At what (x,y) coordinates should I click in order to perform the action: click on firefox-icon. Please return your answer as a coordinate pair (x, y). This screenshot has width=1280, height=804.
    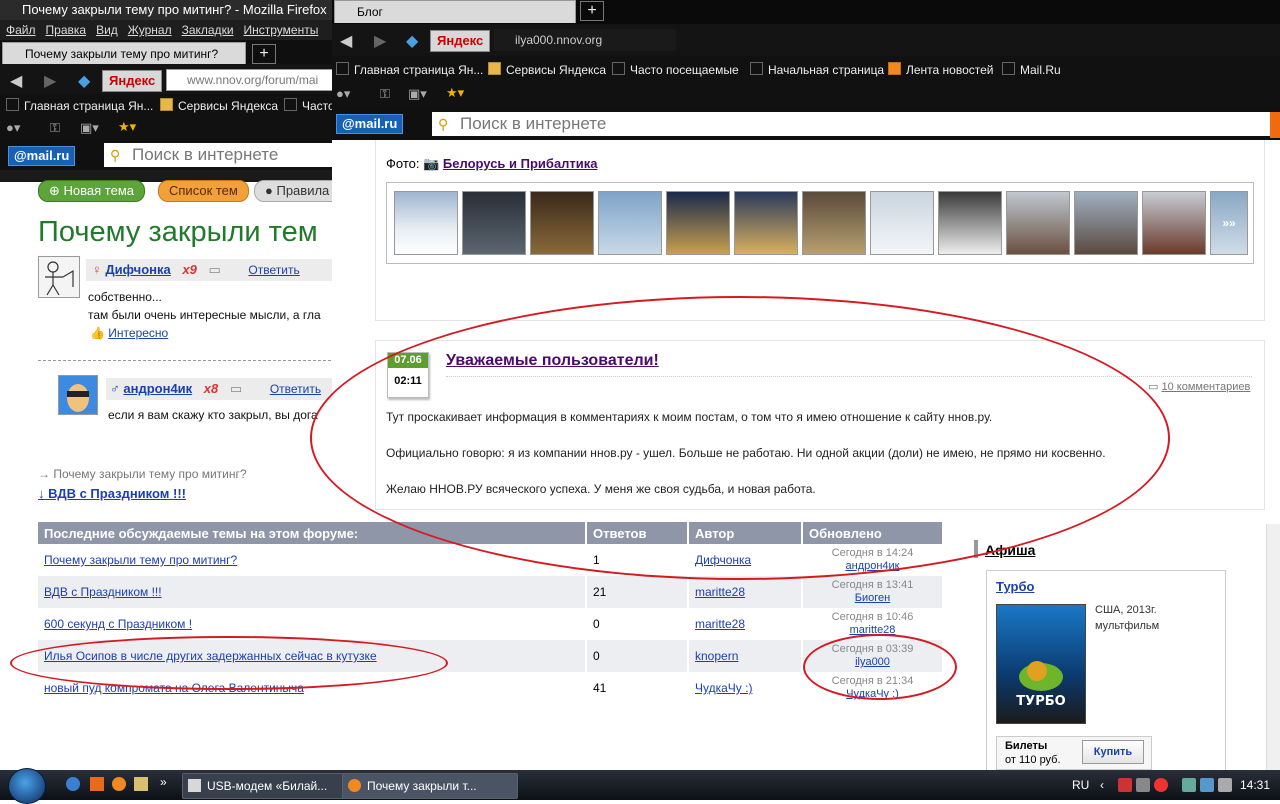
    Looking at the image, I should click on (119, 784).